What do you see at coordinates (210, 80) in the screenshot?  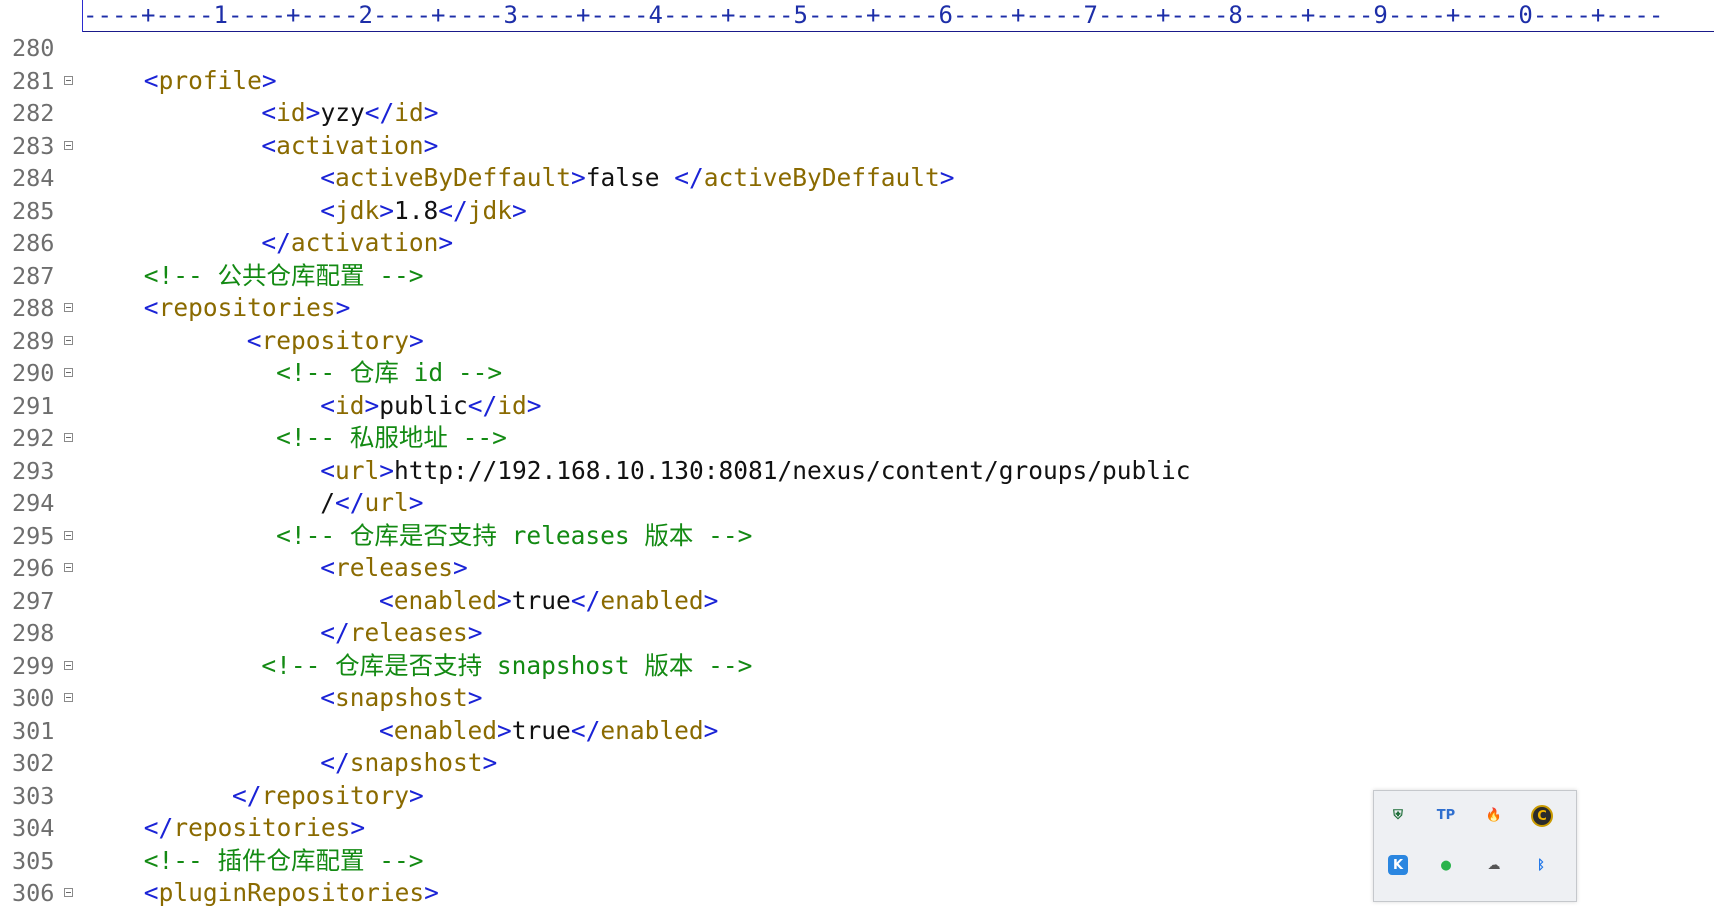 I see `tag-name-token: profile` at bounding box center [210, 80].